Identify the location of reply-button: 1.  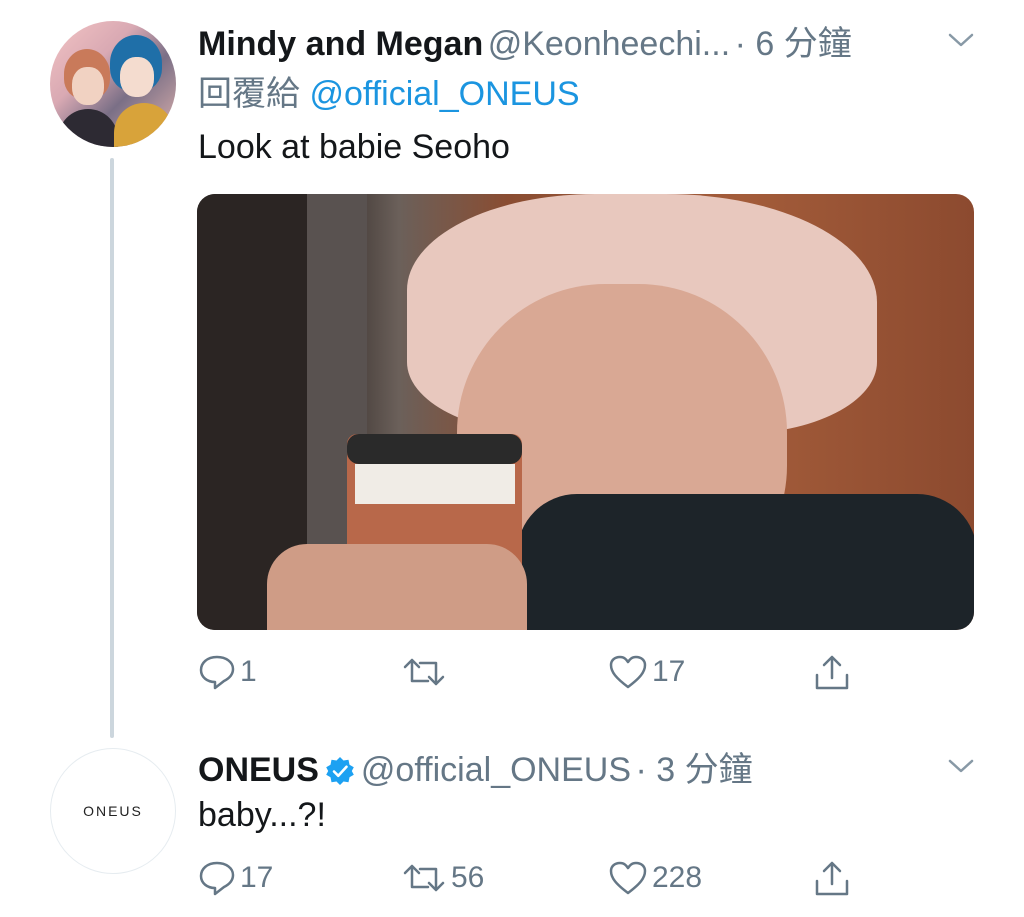
(227, 672).